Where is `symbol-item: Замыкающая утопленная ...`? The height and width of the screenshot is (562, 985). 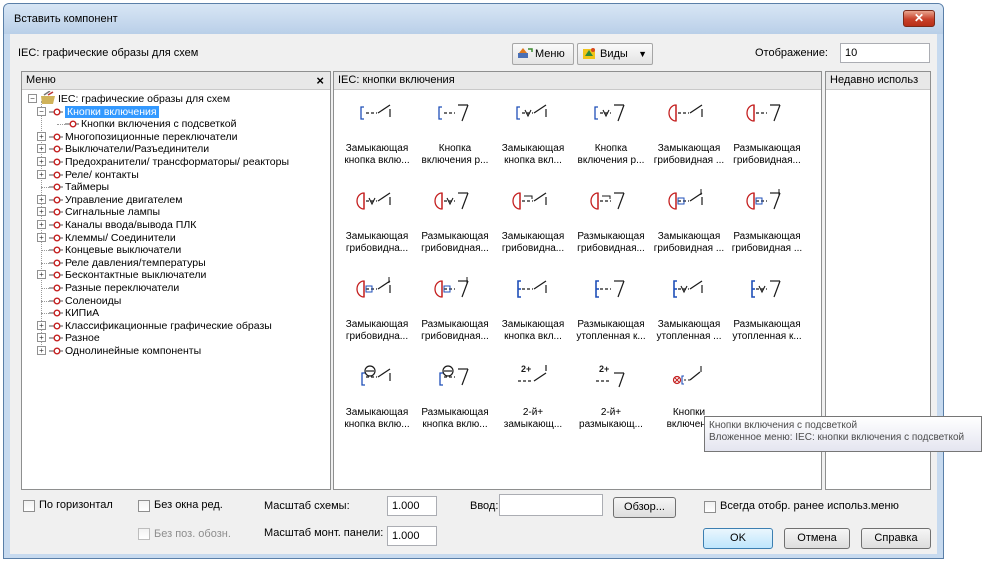 symbol-item: Замыкающая утопленная ... is located at coordinates (688, 316).